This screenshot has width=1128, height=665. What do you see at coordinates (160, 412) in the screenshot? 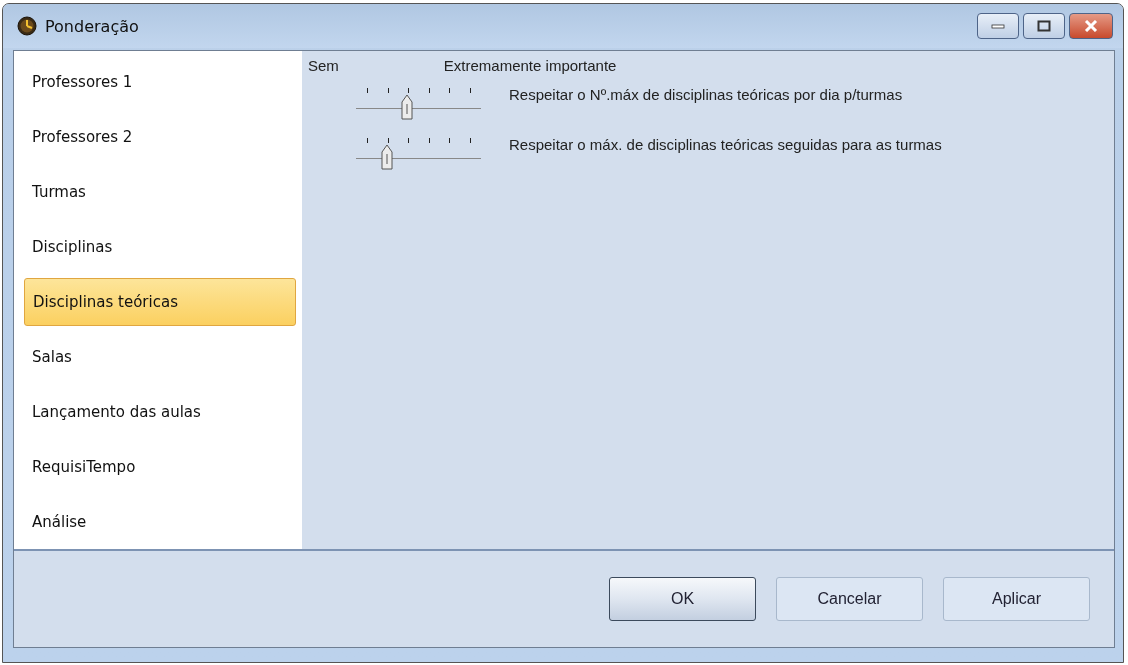
I see `sidebar-item: Lançamento das aulas` at bounding box center [160, 412].